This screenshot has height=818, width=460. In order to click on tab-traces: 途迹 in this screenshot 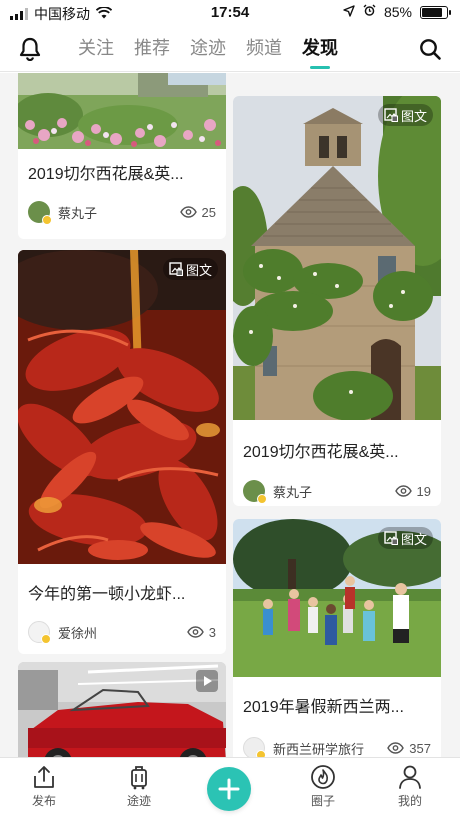, I will do `click(208, 49)`.